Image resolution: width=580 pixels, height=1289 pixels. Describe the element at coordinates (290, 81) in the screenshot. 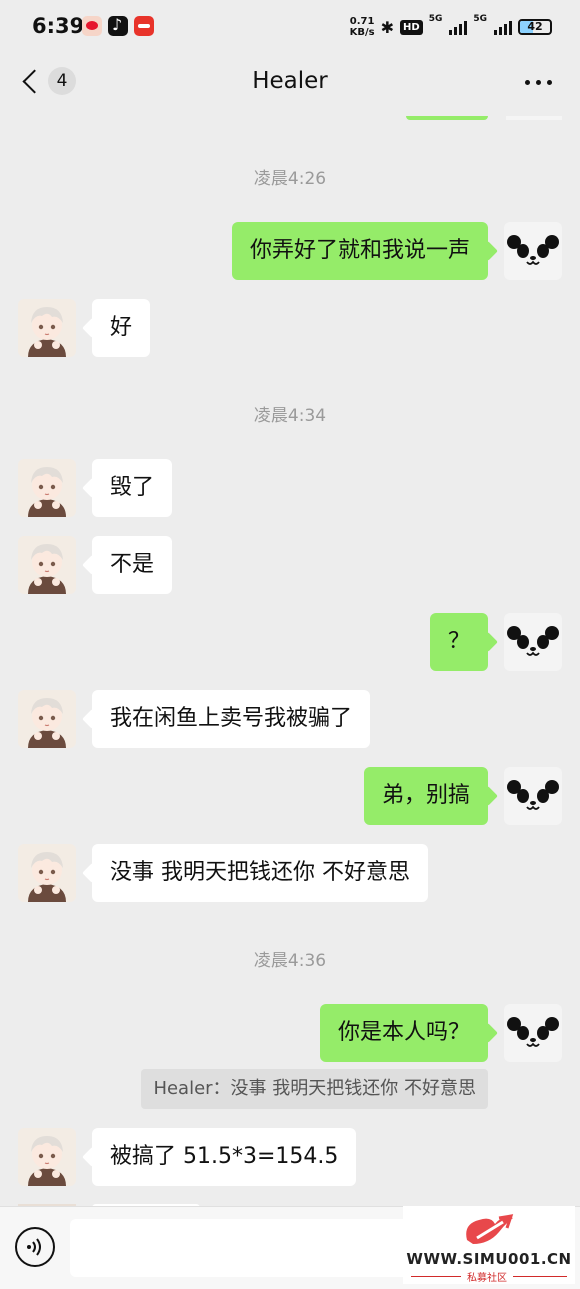

I see `chat-title: Healer` at that location.